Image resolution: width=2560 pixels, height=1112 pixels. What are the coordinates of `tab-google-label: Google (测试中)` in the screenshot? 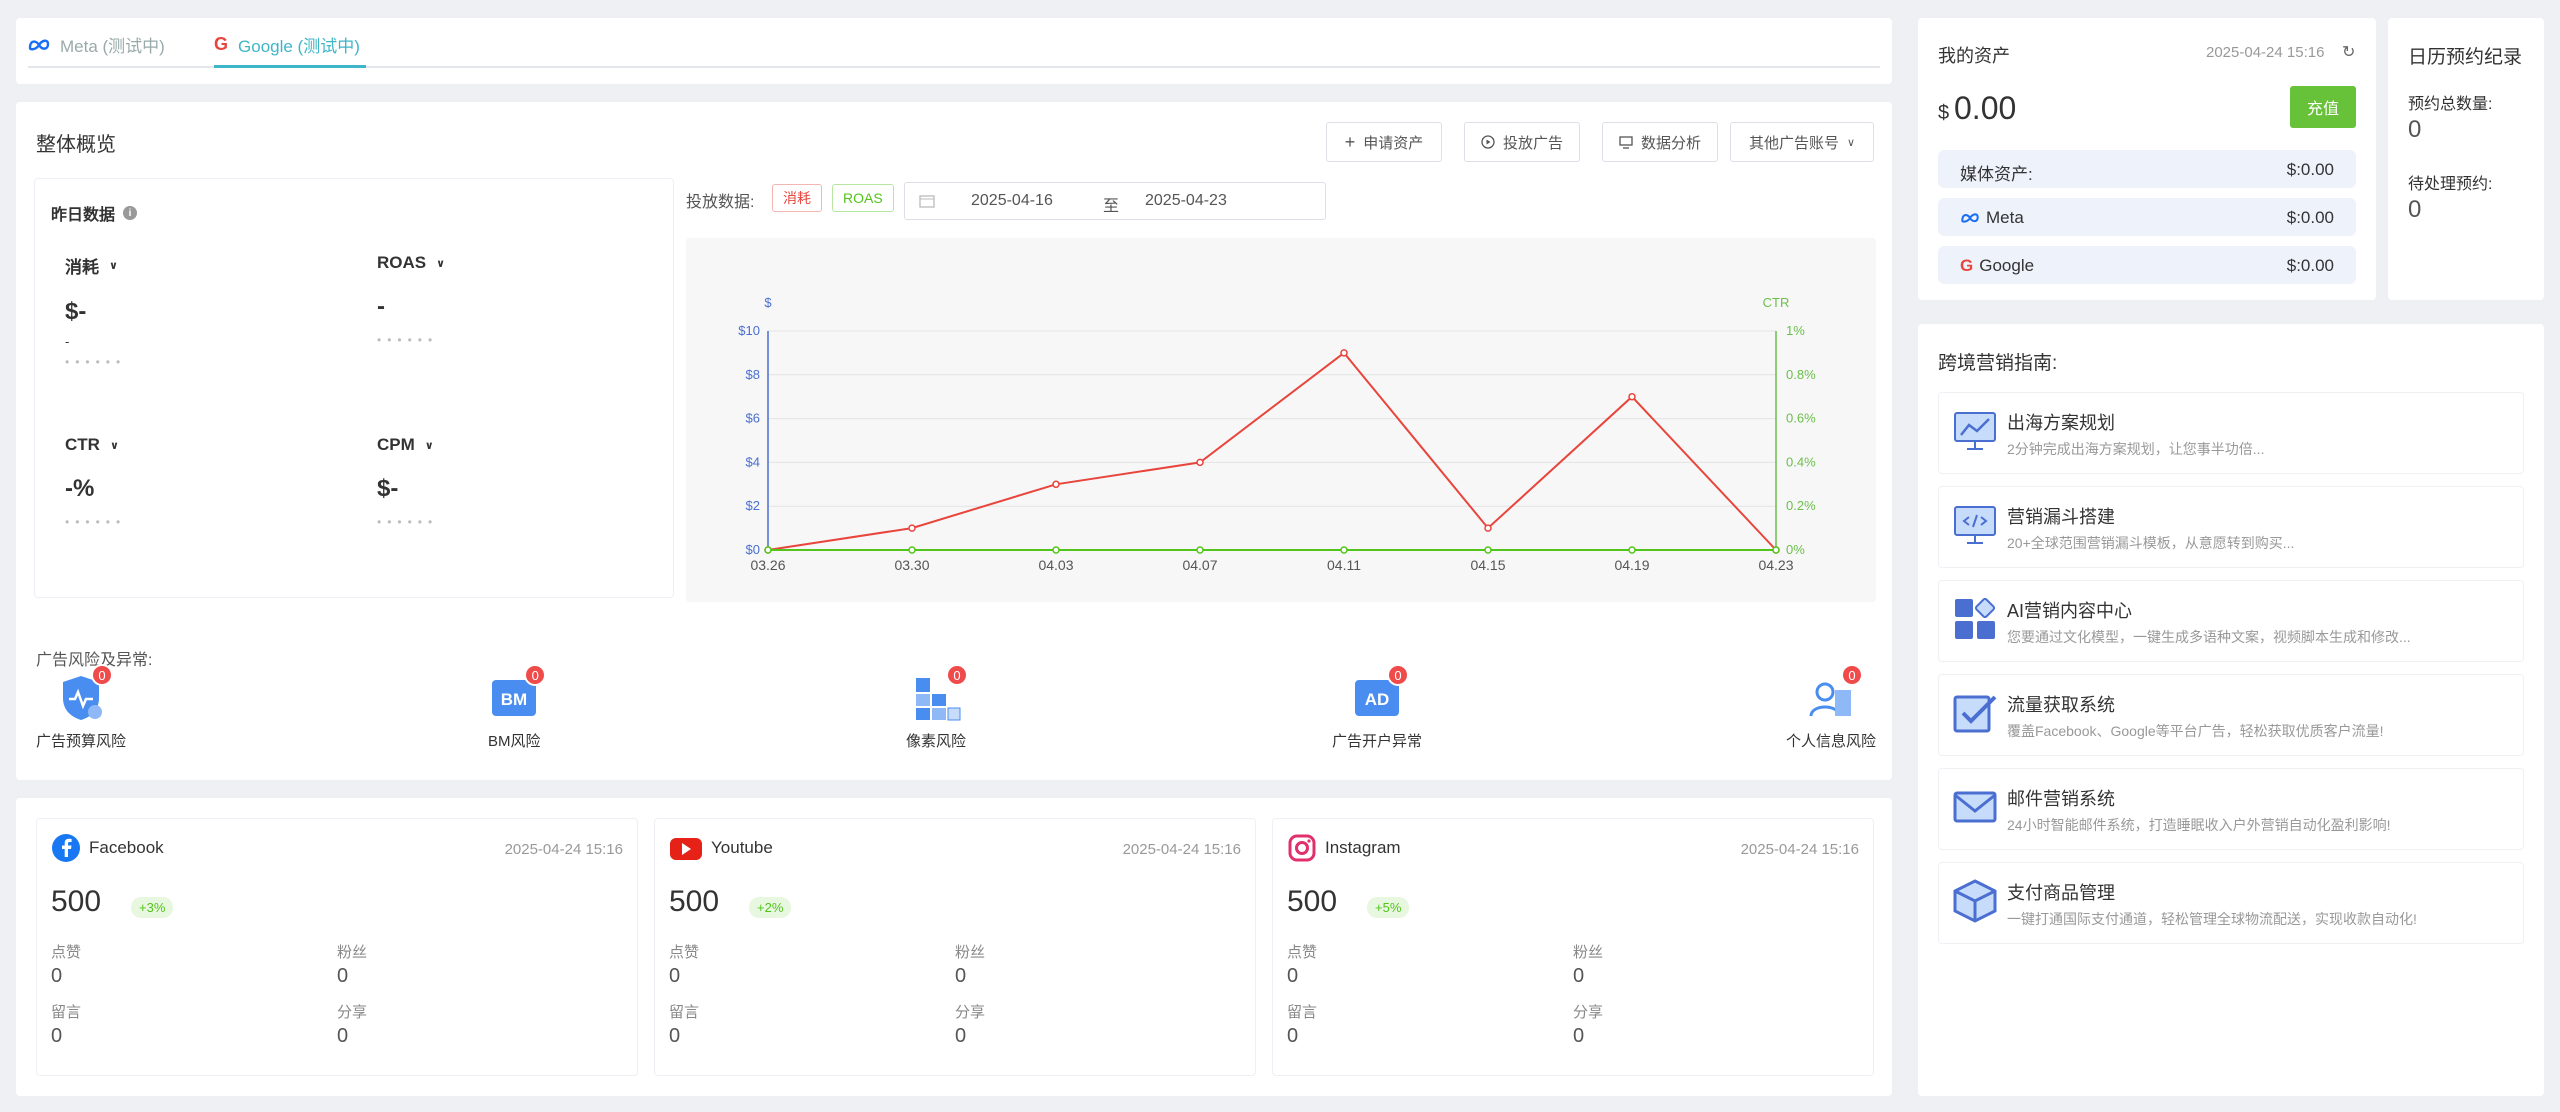 It's located at (299, 46).